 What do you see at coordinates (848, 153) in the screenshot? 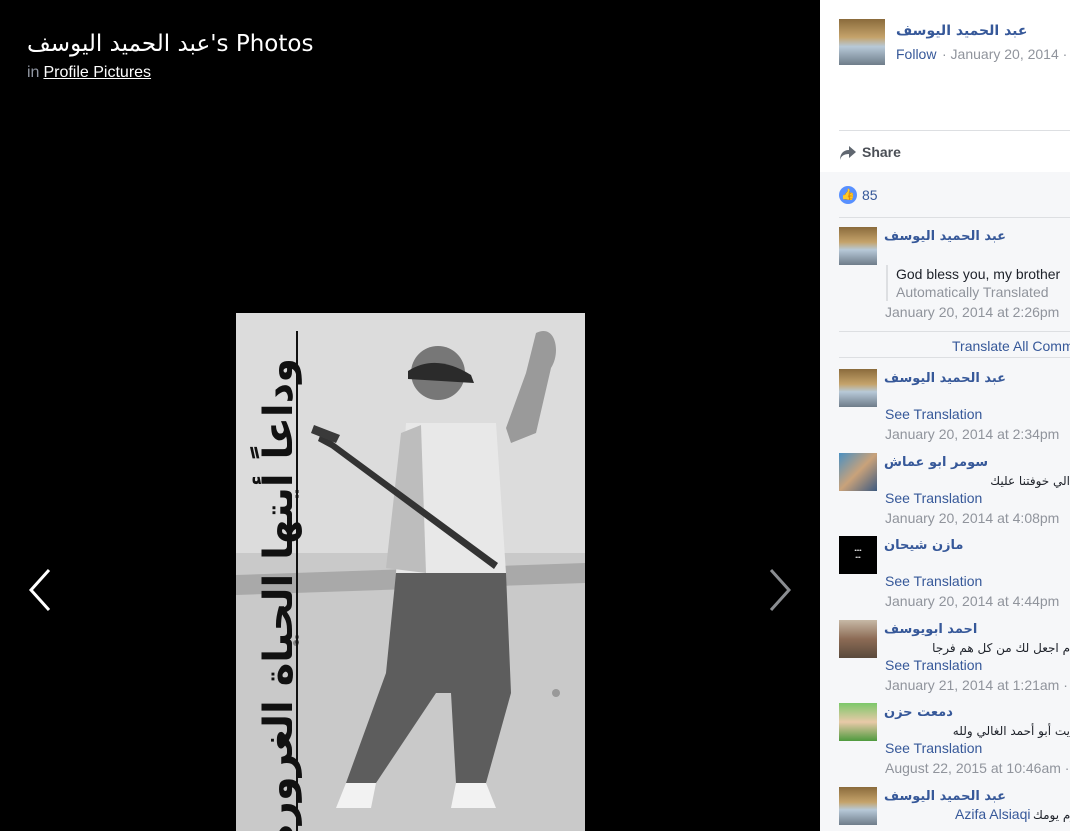
I see `share-icon` at bounding box center [848, 153].